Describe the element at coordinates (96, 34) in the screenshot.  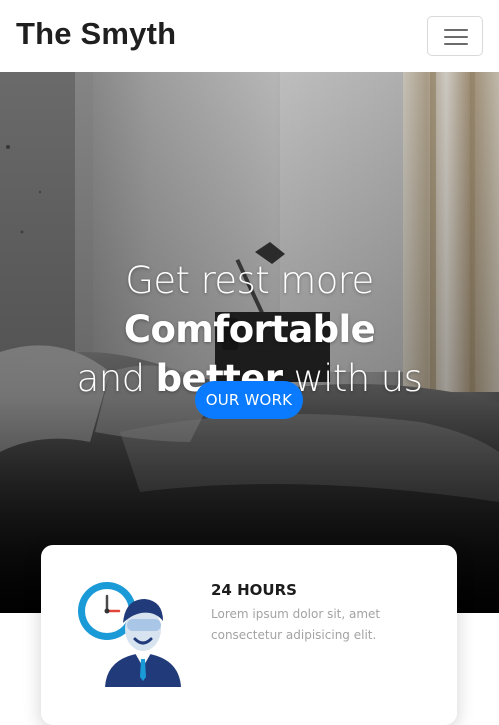
I see `brand-logo: The Smyth` at that location.